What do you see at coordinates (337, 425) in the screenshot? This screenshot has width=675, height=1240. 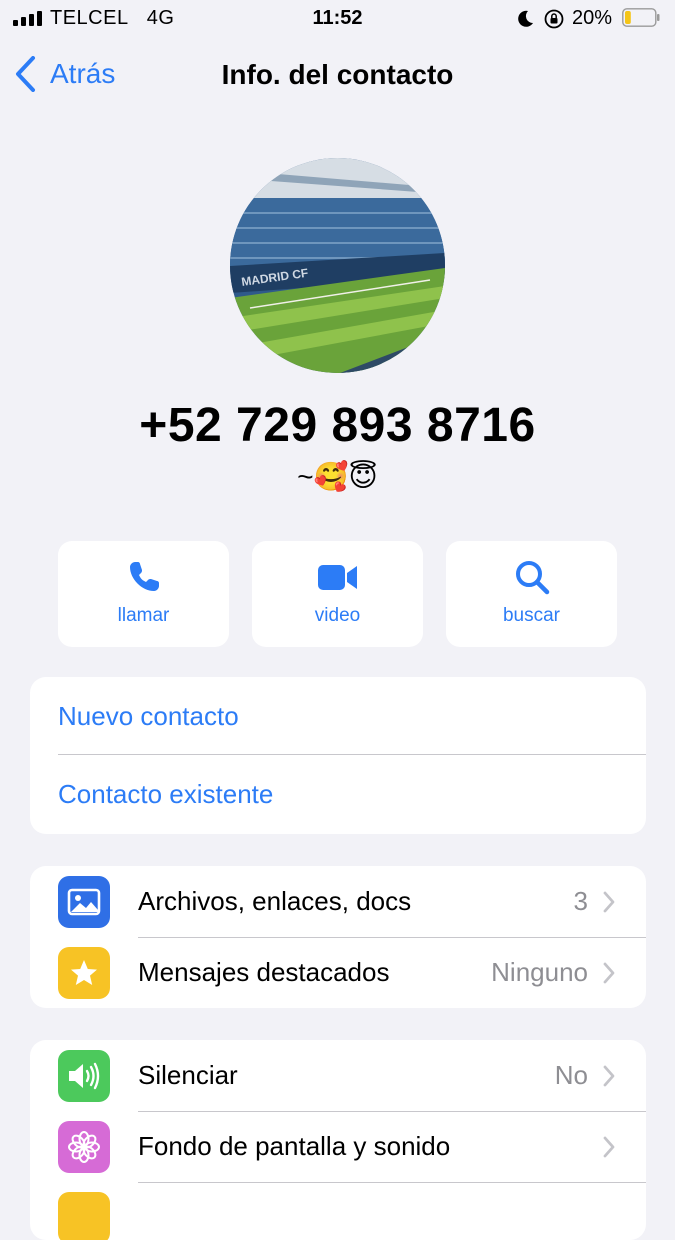 I see `contact-phone-number: +52 729 893 8716` at bounding box center [337, 425].